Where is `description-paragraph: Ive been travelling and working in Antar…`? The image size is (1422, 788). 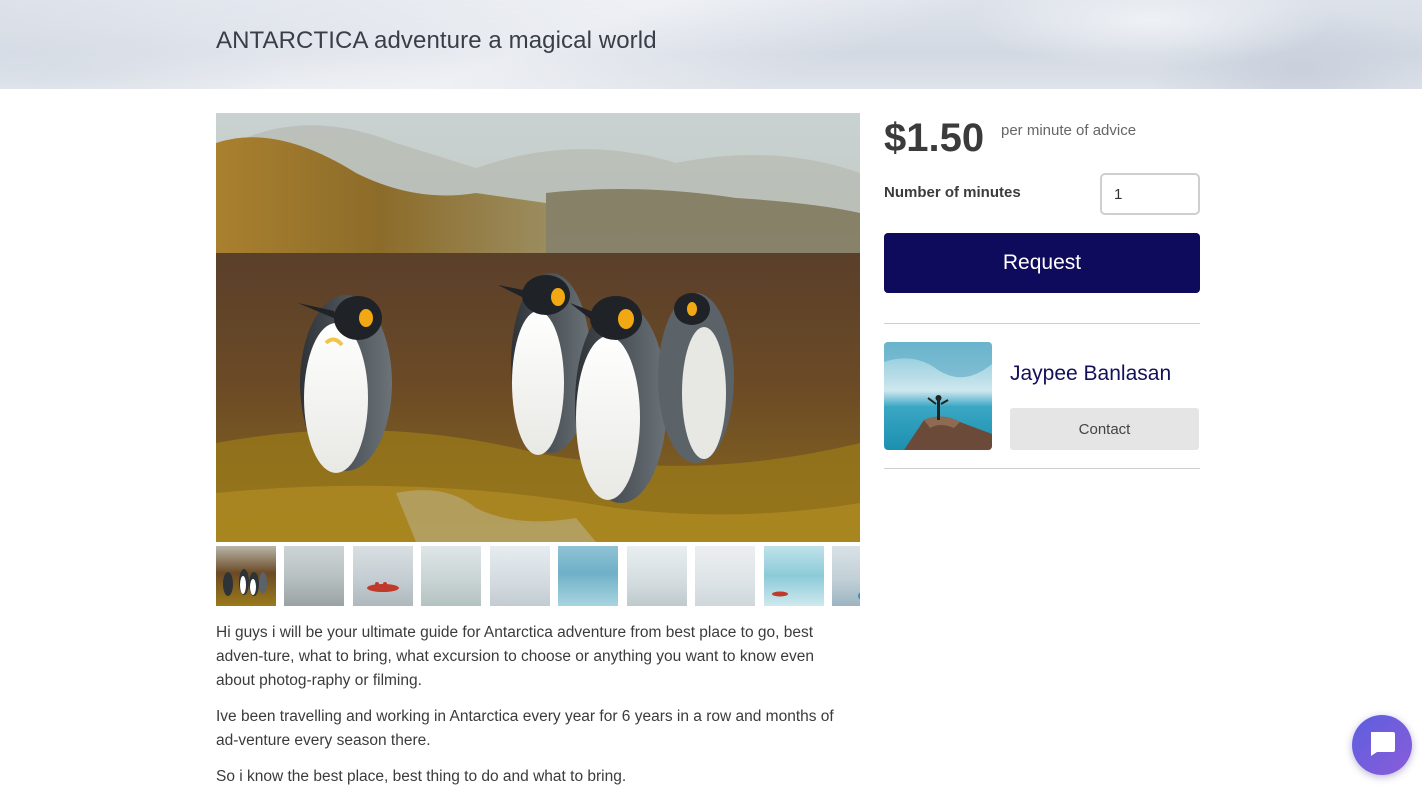 description-paragraph: Ive been travelling and working in Antar… is located at coordinates (525, 728).